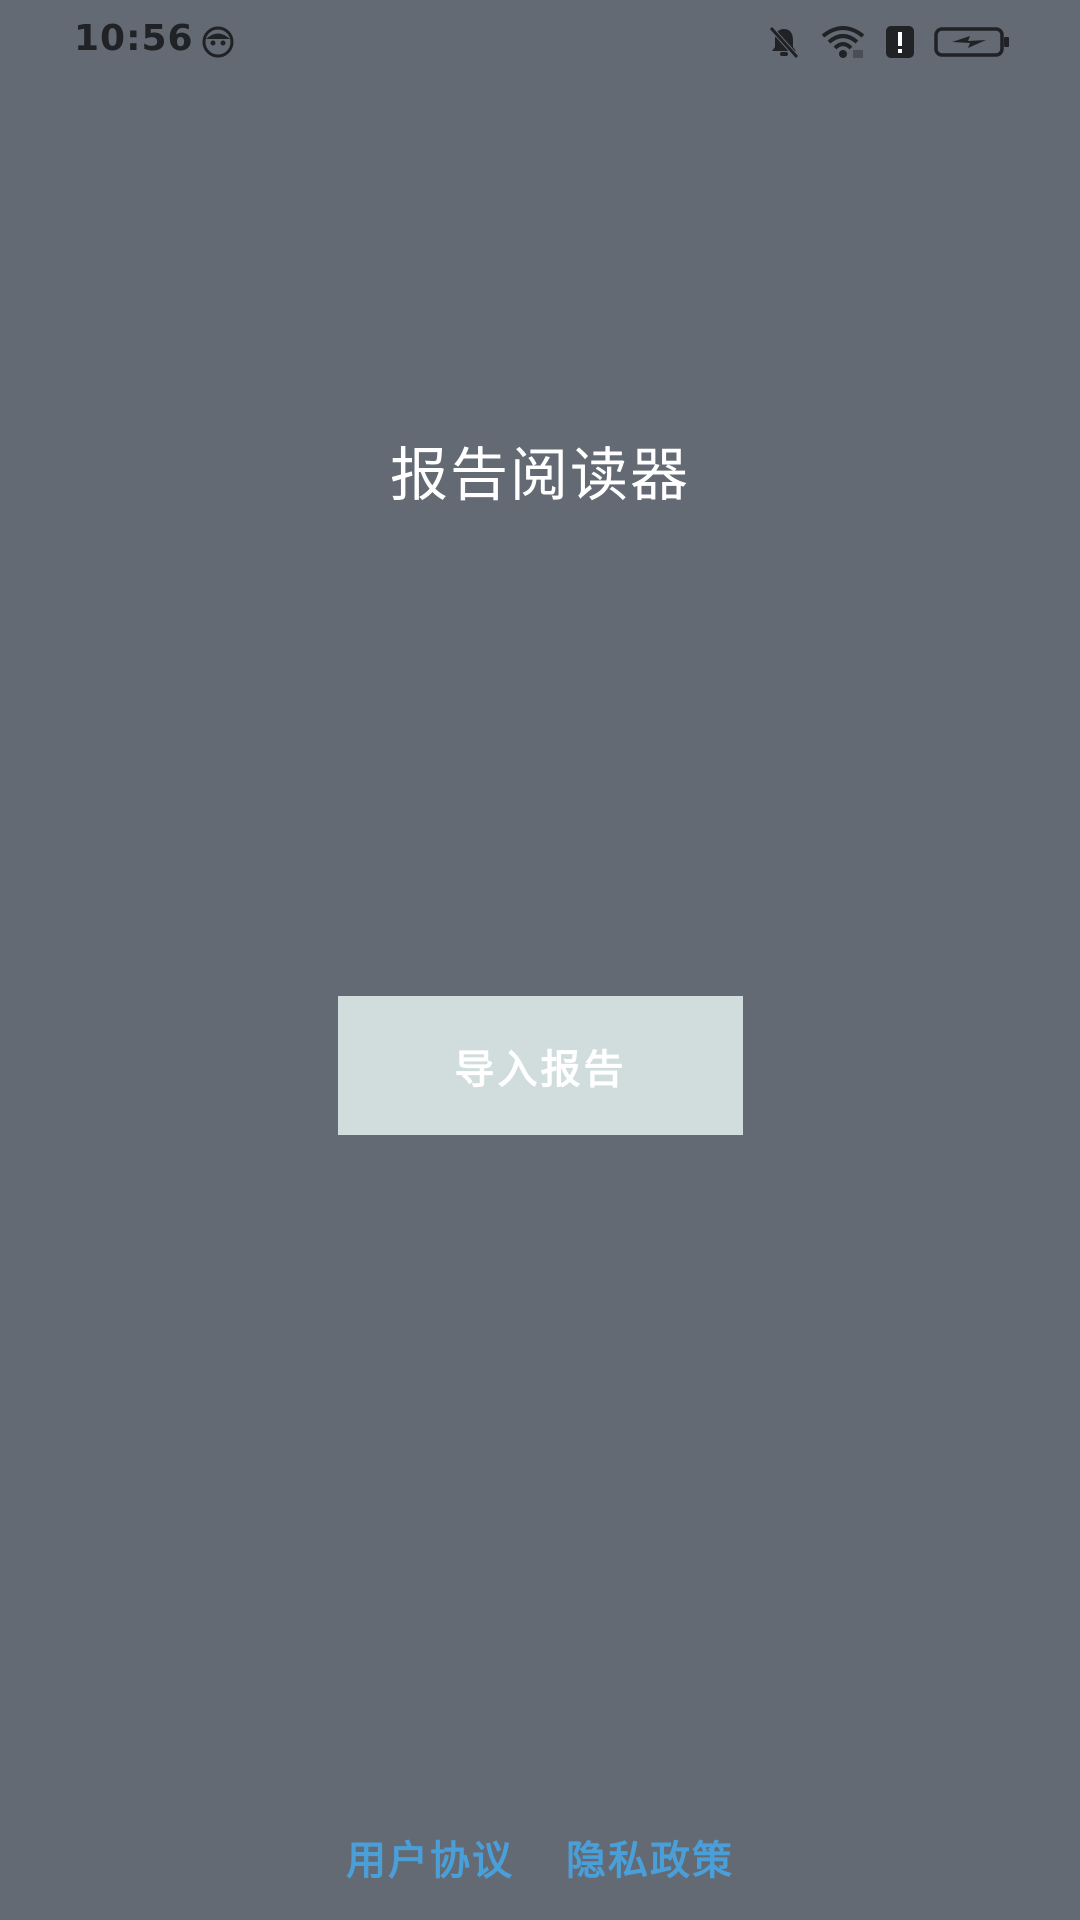  Describe the element at coordinates (430, 1857) in the screenshot. I see `user-agreement-link: 用户协议` at that location.